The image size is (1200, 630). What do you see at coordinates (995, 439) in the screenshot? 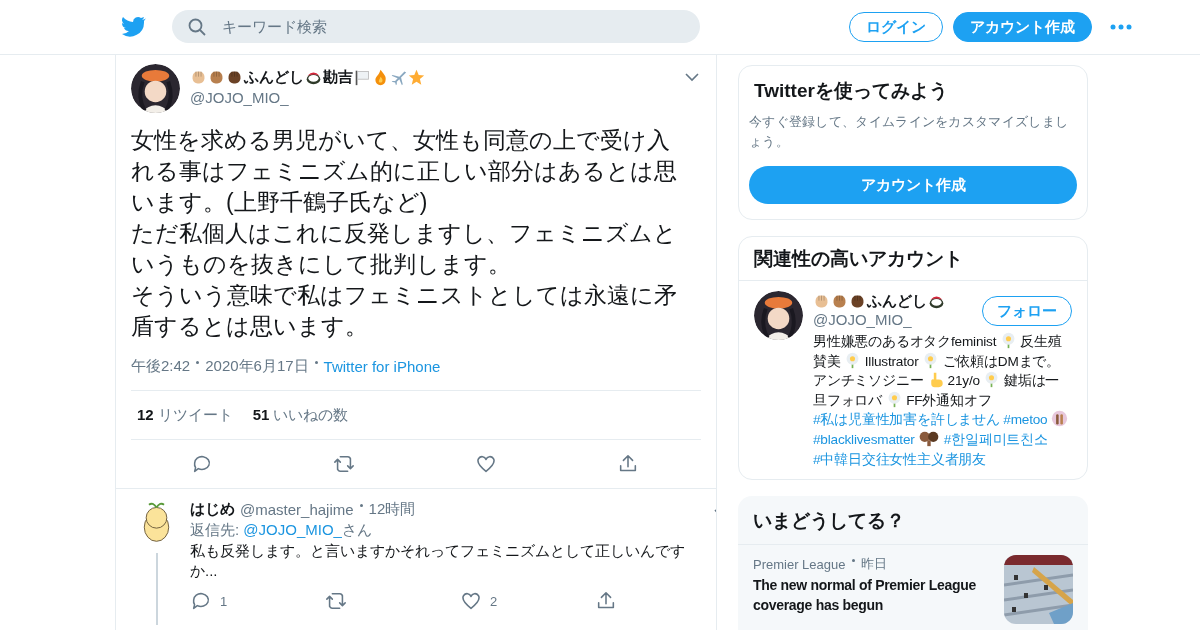
I see `hashtag-link: #한일페미트친소` at bounding box center [995, 439].